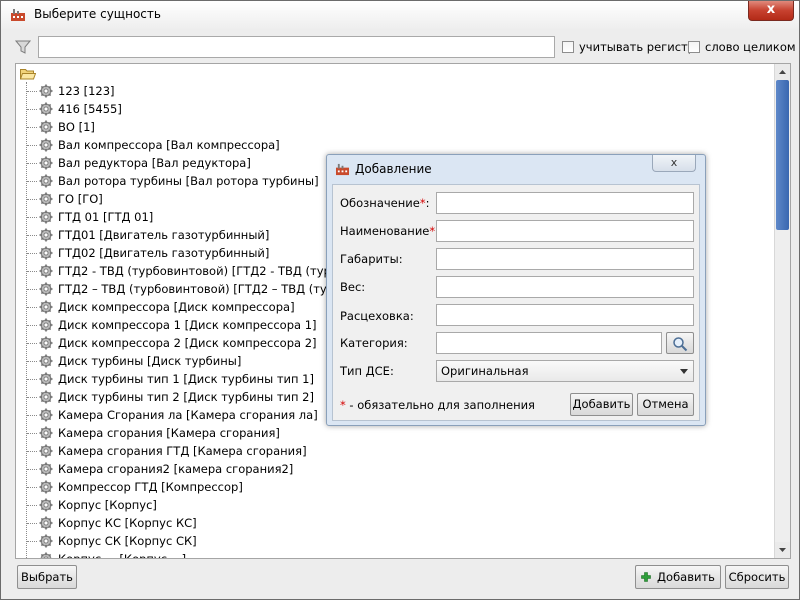 The width and height of the screenshot is (800, 600). Describe the element at coordinates (396, 127) in the screenshot. I see `tree-item: ВО [1]` at that location.